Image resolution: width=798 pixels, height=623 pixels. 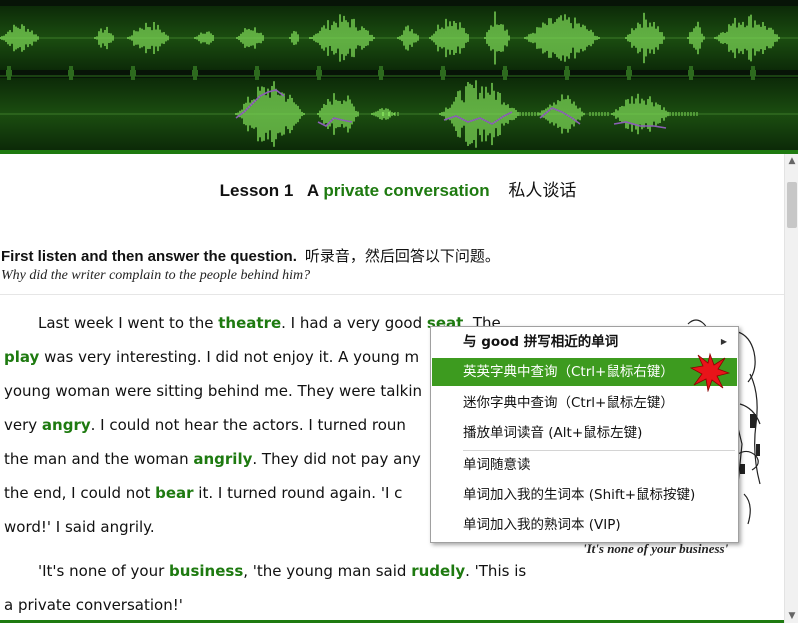 What do you see at coordinates (584, 465) in the screenshot?
I see `menu-item-read-word: 单词随意读` at bounding box center [584, 465].